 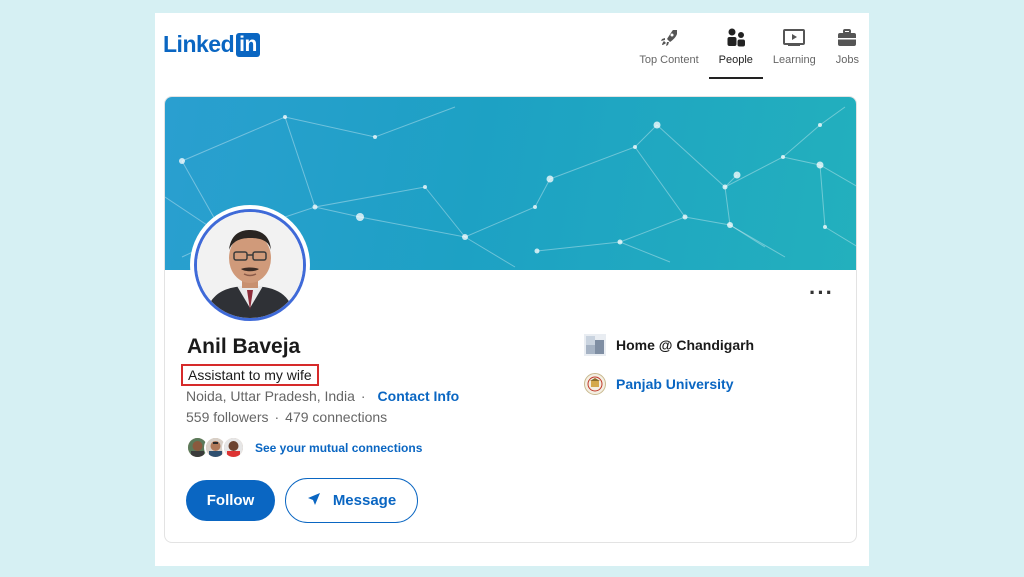 What do you see at coordinates (675, 384) in the screenshot?
I see `school-text: Panjab University` at bounding box center [675, 384].